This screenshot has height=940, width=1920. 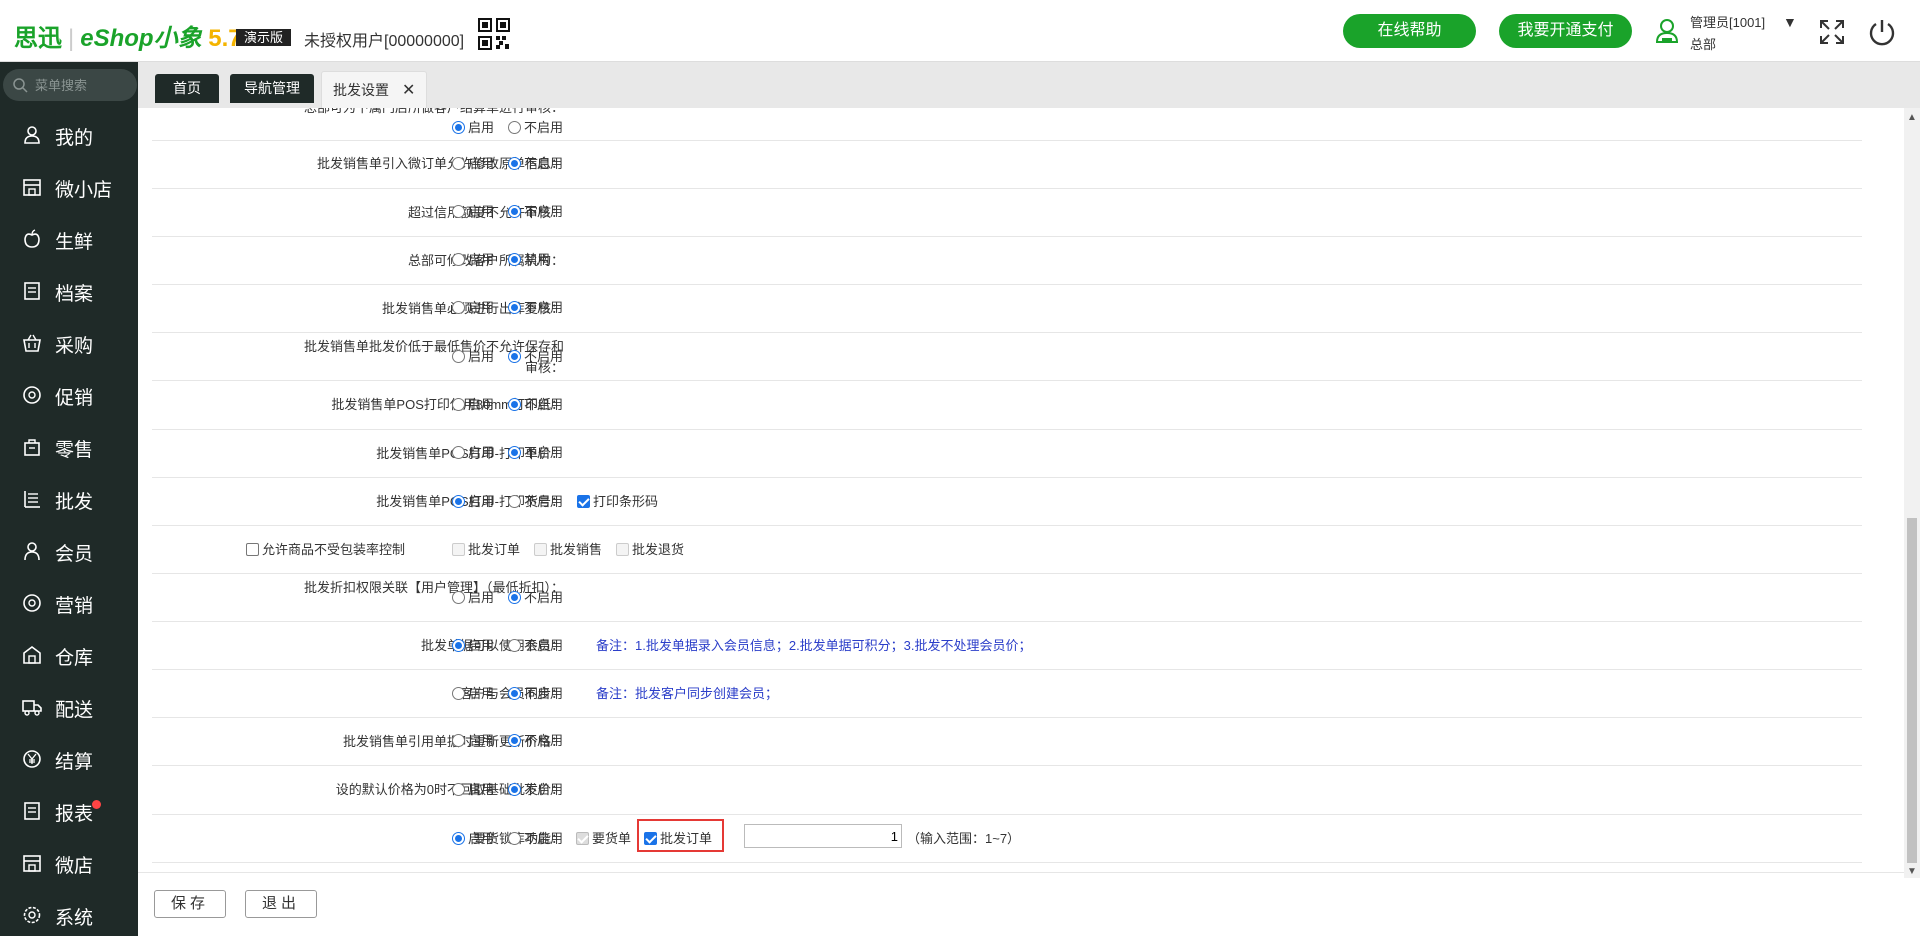 I want to click on online-help-button: 在线帮助, so click(x=1409, y=31).